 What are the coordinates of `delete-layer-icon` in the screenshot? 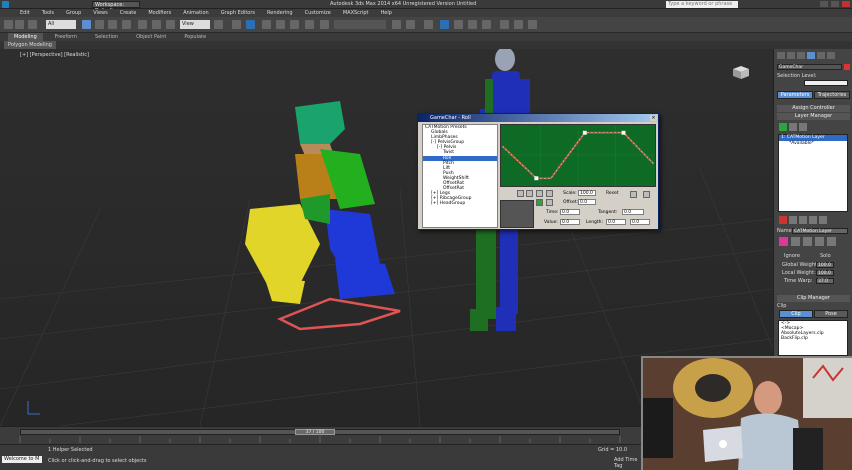 It's located at (783, 220).